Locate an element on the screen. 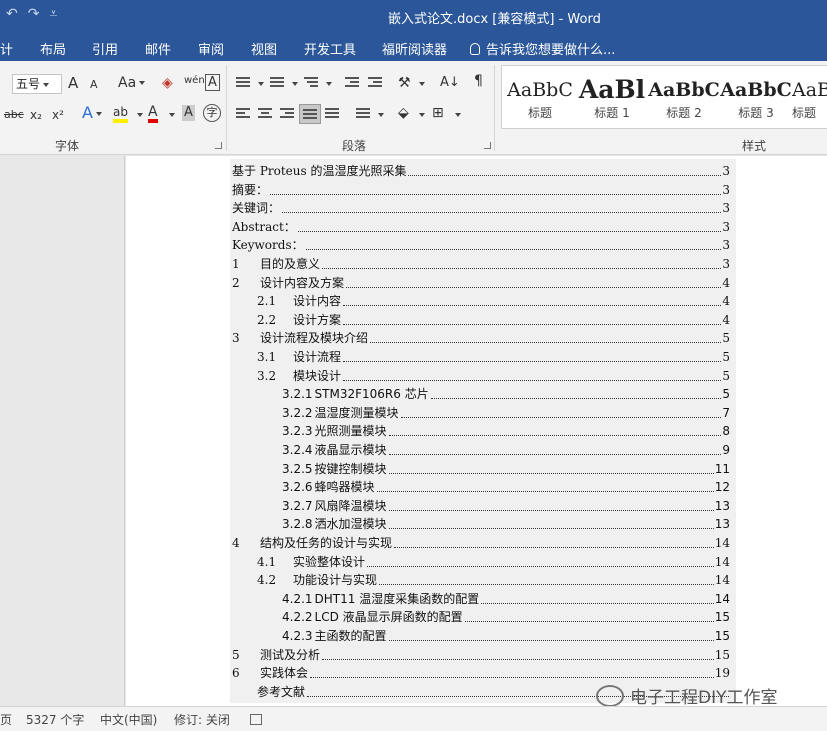 This screenshot has height=731, width=827. toc-entry: 2 设计内容及方案 4 is located at coordinates (480, 282).